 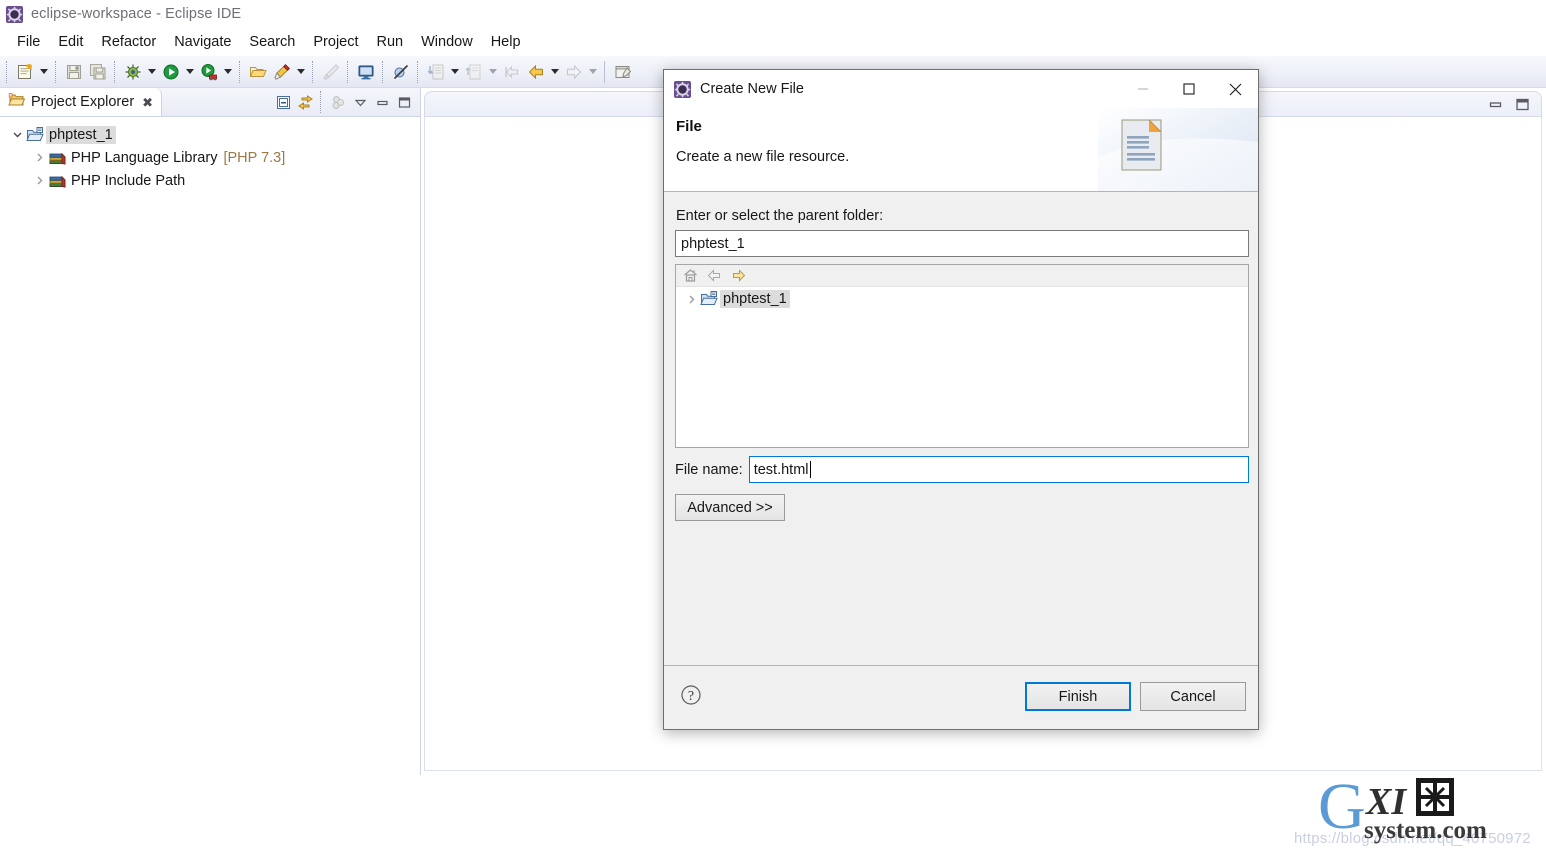 I want to click on tab-project-explorer: Project Explorer ✖, so click(x=81, y=102).